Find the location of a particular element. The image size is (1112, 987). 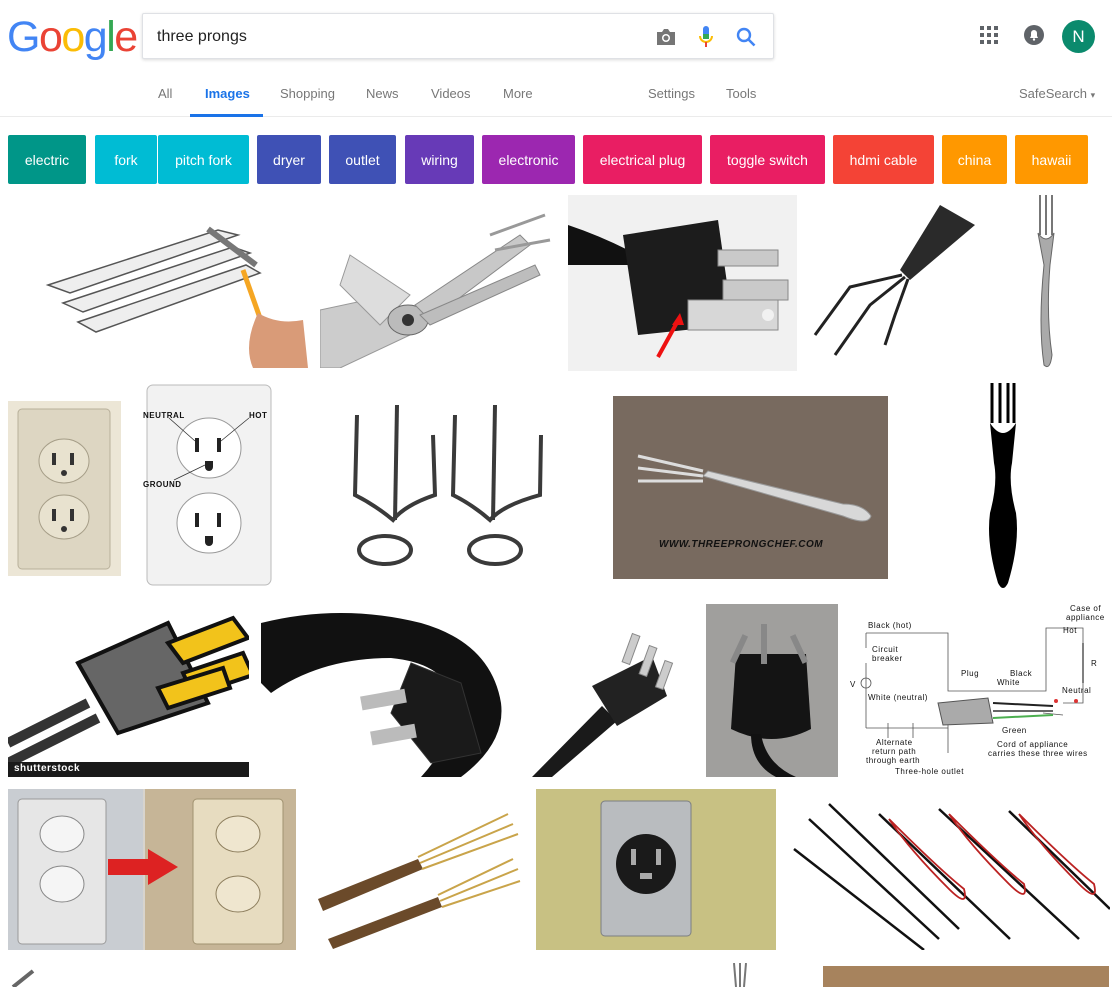

chip-hawaii: hawaii is located at coordinates (1051, 159).